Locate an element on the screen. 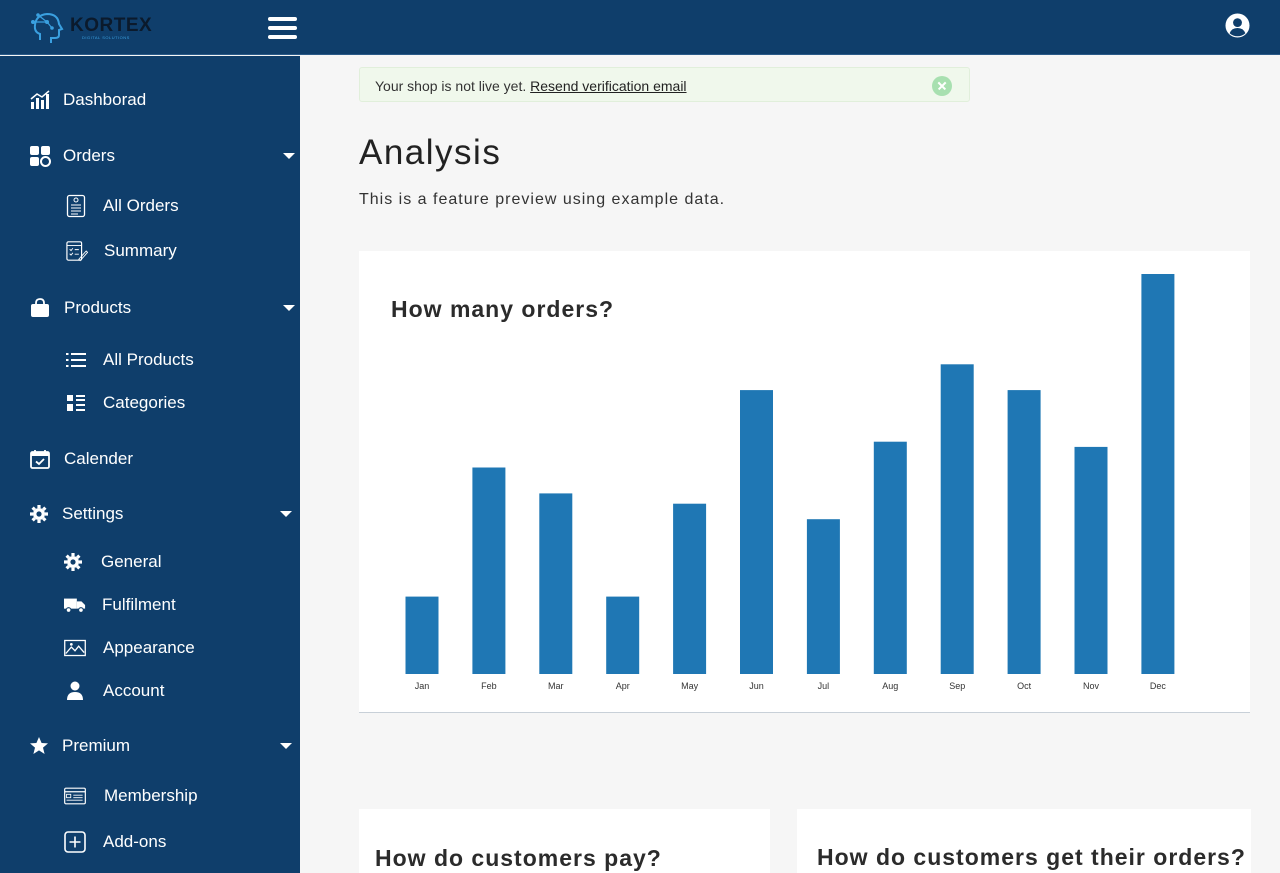 The width and height of the screenshot is (1280, 873). hamburger-icon is located at coordinates (282, 19).